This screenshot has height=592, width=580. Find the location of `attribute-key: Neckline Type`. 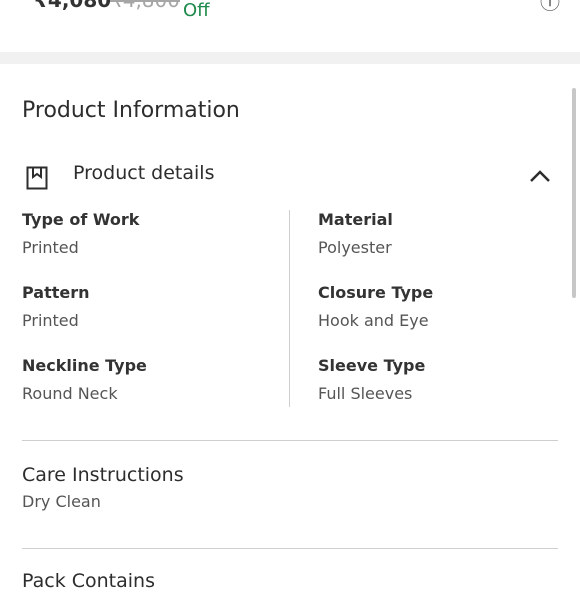

attribute-key: Neckline Type is located at coordinates (84, 365).